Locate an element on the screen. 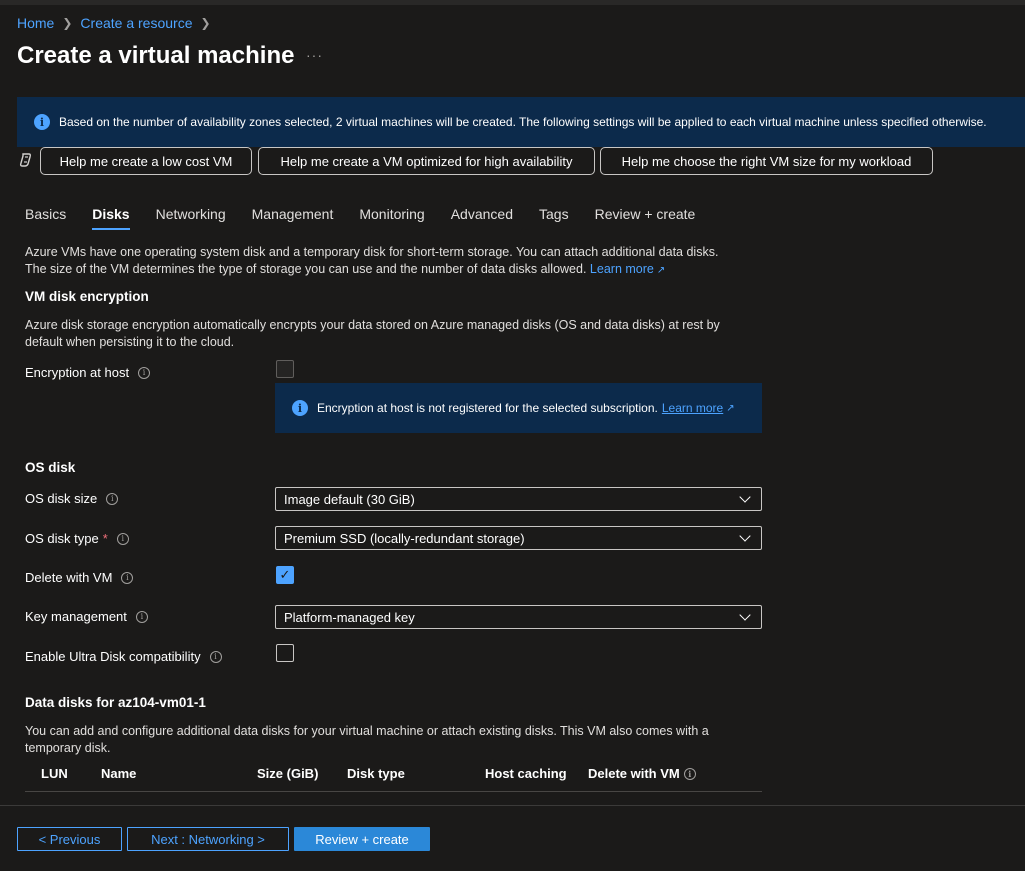  key-management-dropdown: Platform-managed key is located at coordinates (518, 617).